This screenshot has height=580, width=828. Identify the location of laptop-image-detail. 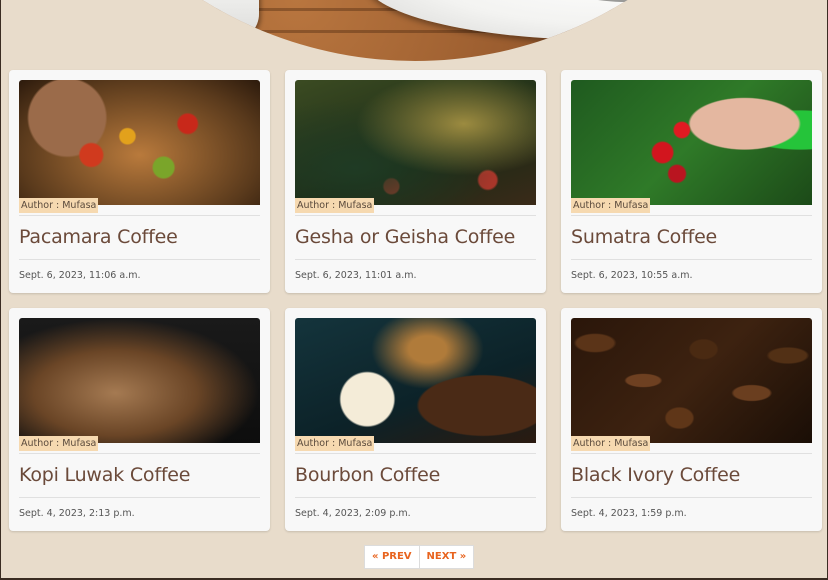
(139, 20).